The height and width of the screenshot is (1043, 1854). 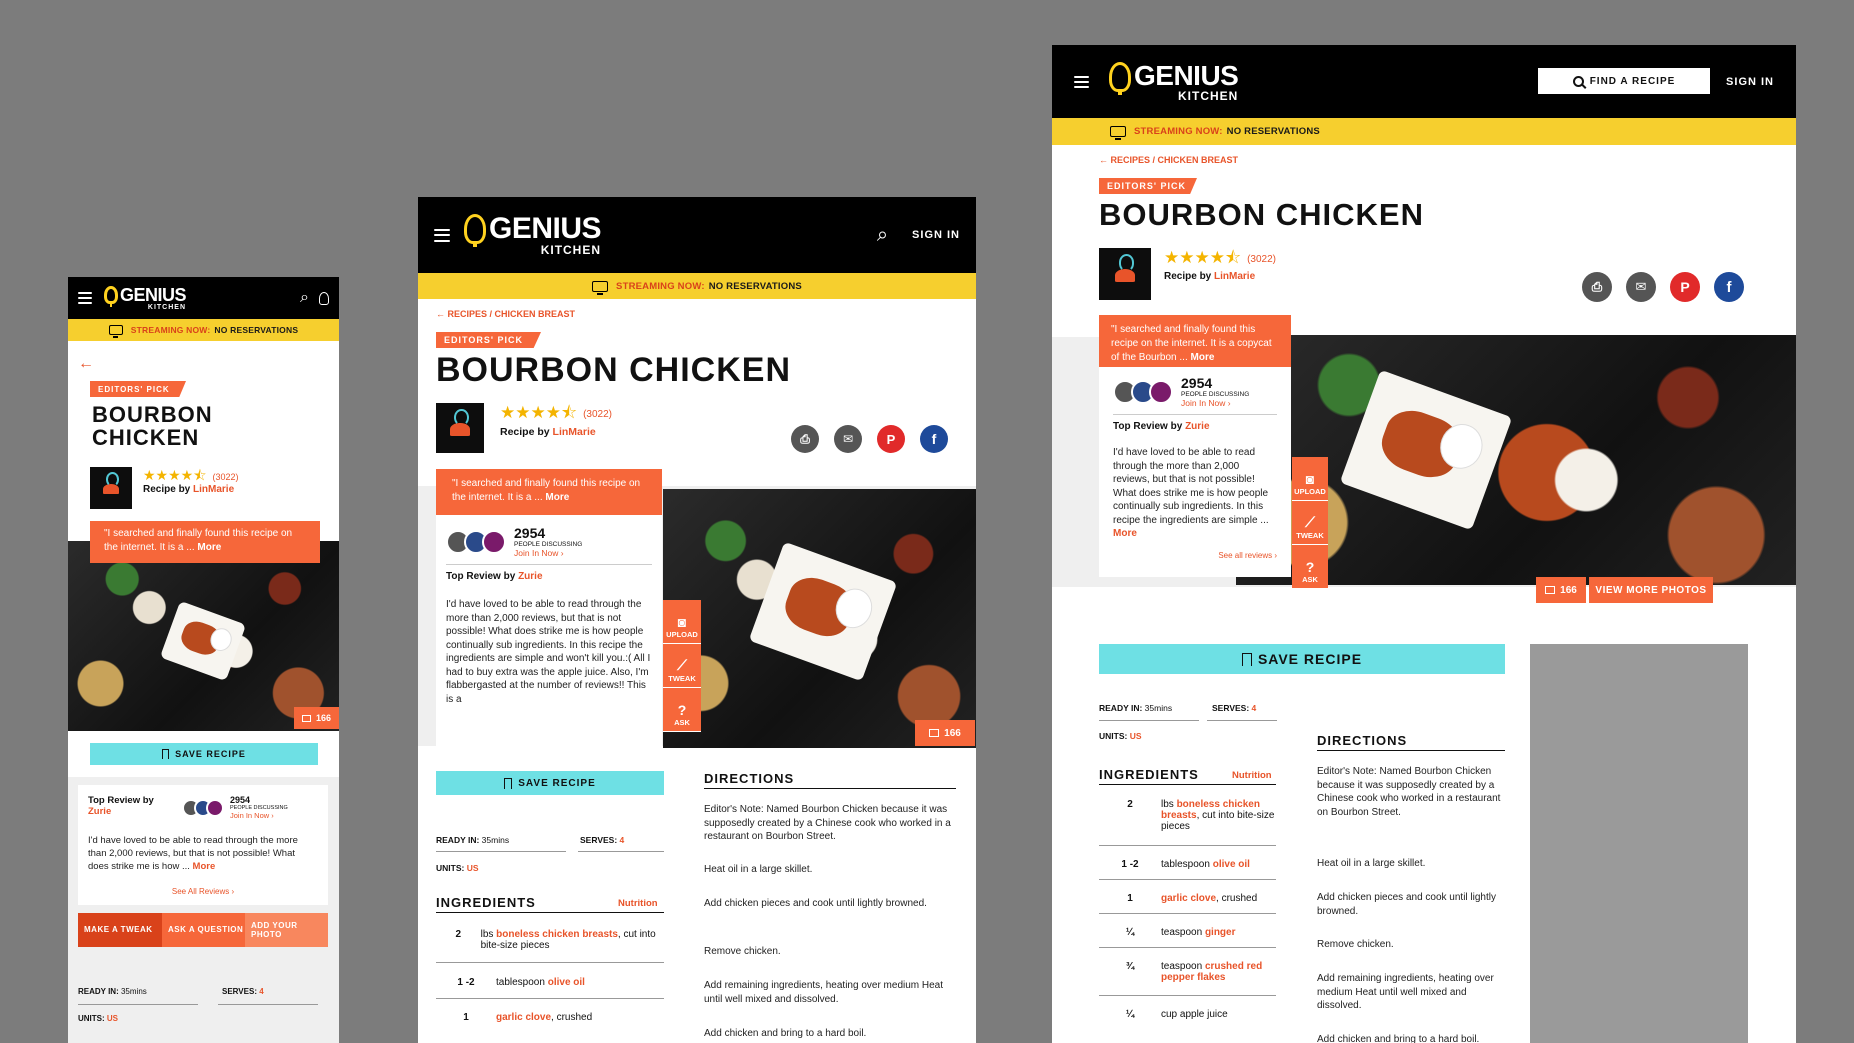 I want to click on ingredient-unit: tablespoon, so click(x=1185, y=864).